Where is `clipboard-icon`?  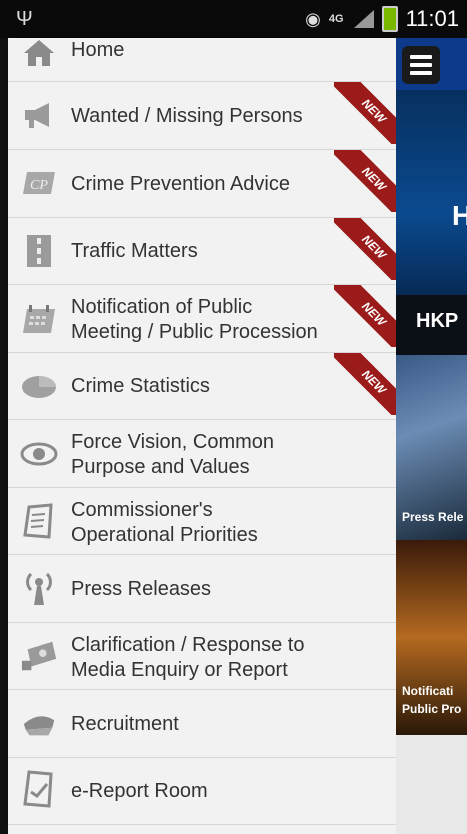 clipboard-icon is located at coordinates (39, 521).